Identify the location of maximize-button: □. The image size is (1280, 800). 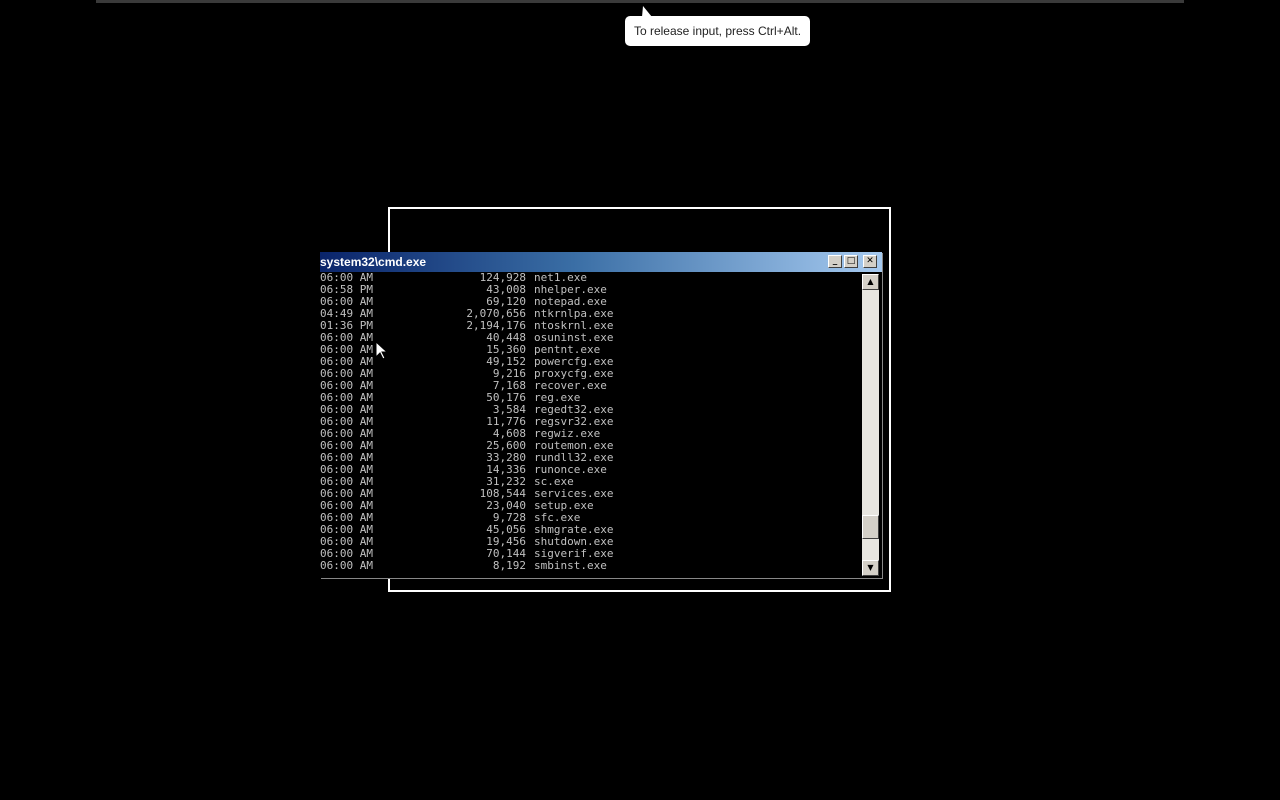
(851, 261).